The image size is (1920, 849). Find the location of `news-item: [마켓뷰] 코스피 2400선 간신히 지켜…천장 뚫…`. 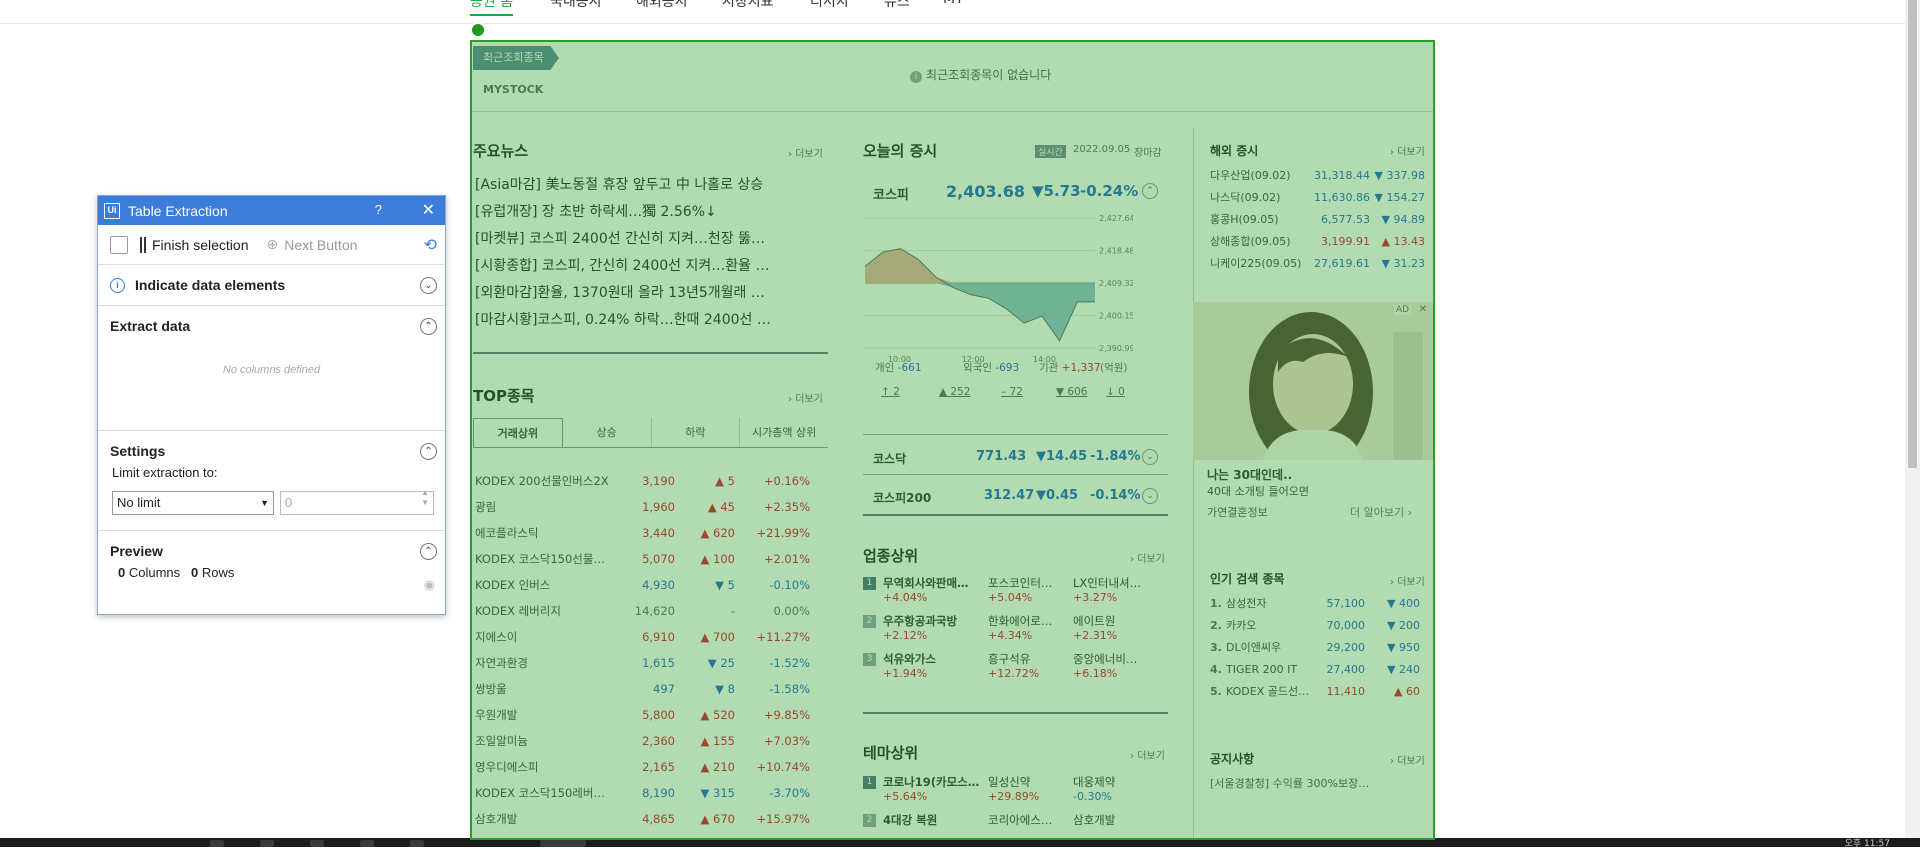

news-item: [마켓뷰] 코스피 2400선 간신히 지켜…천장 뚫… is located at coordinates (652, 239).